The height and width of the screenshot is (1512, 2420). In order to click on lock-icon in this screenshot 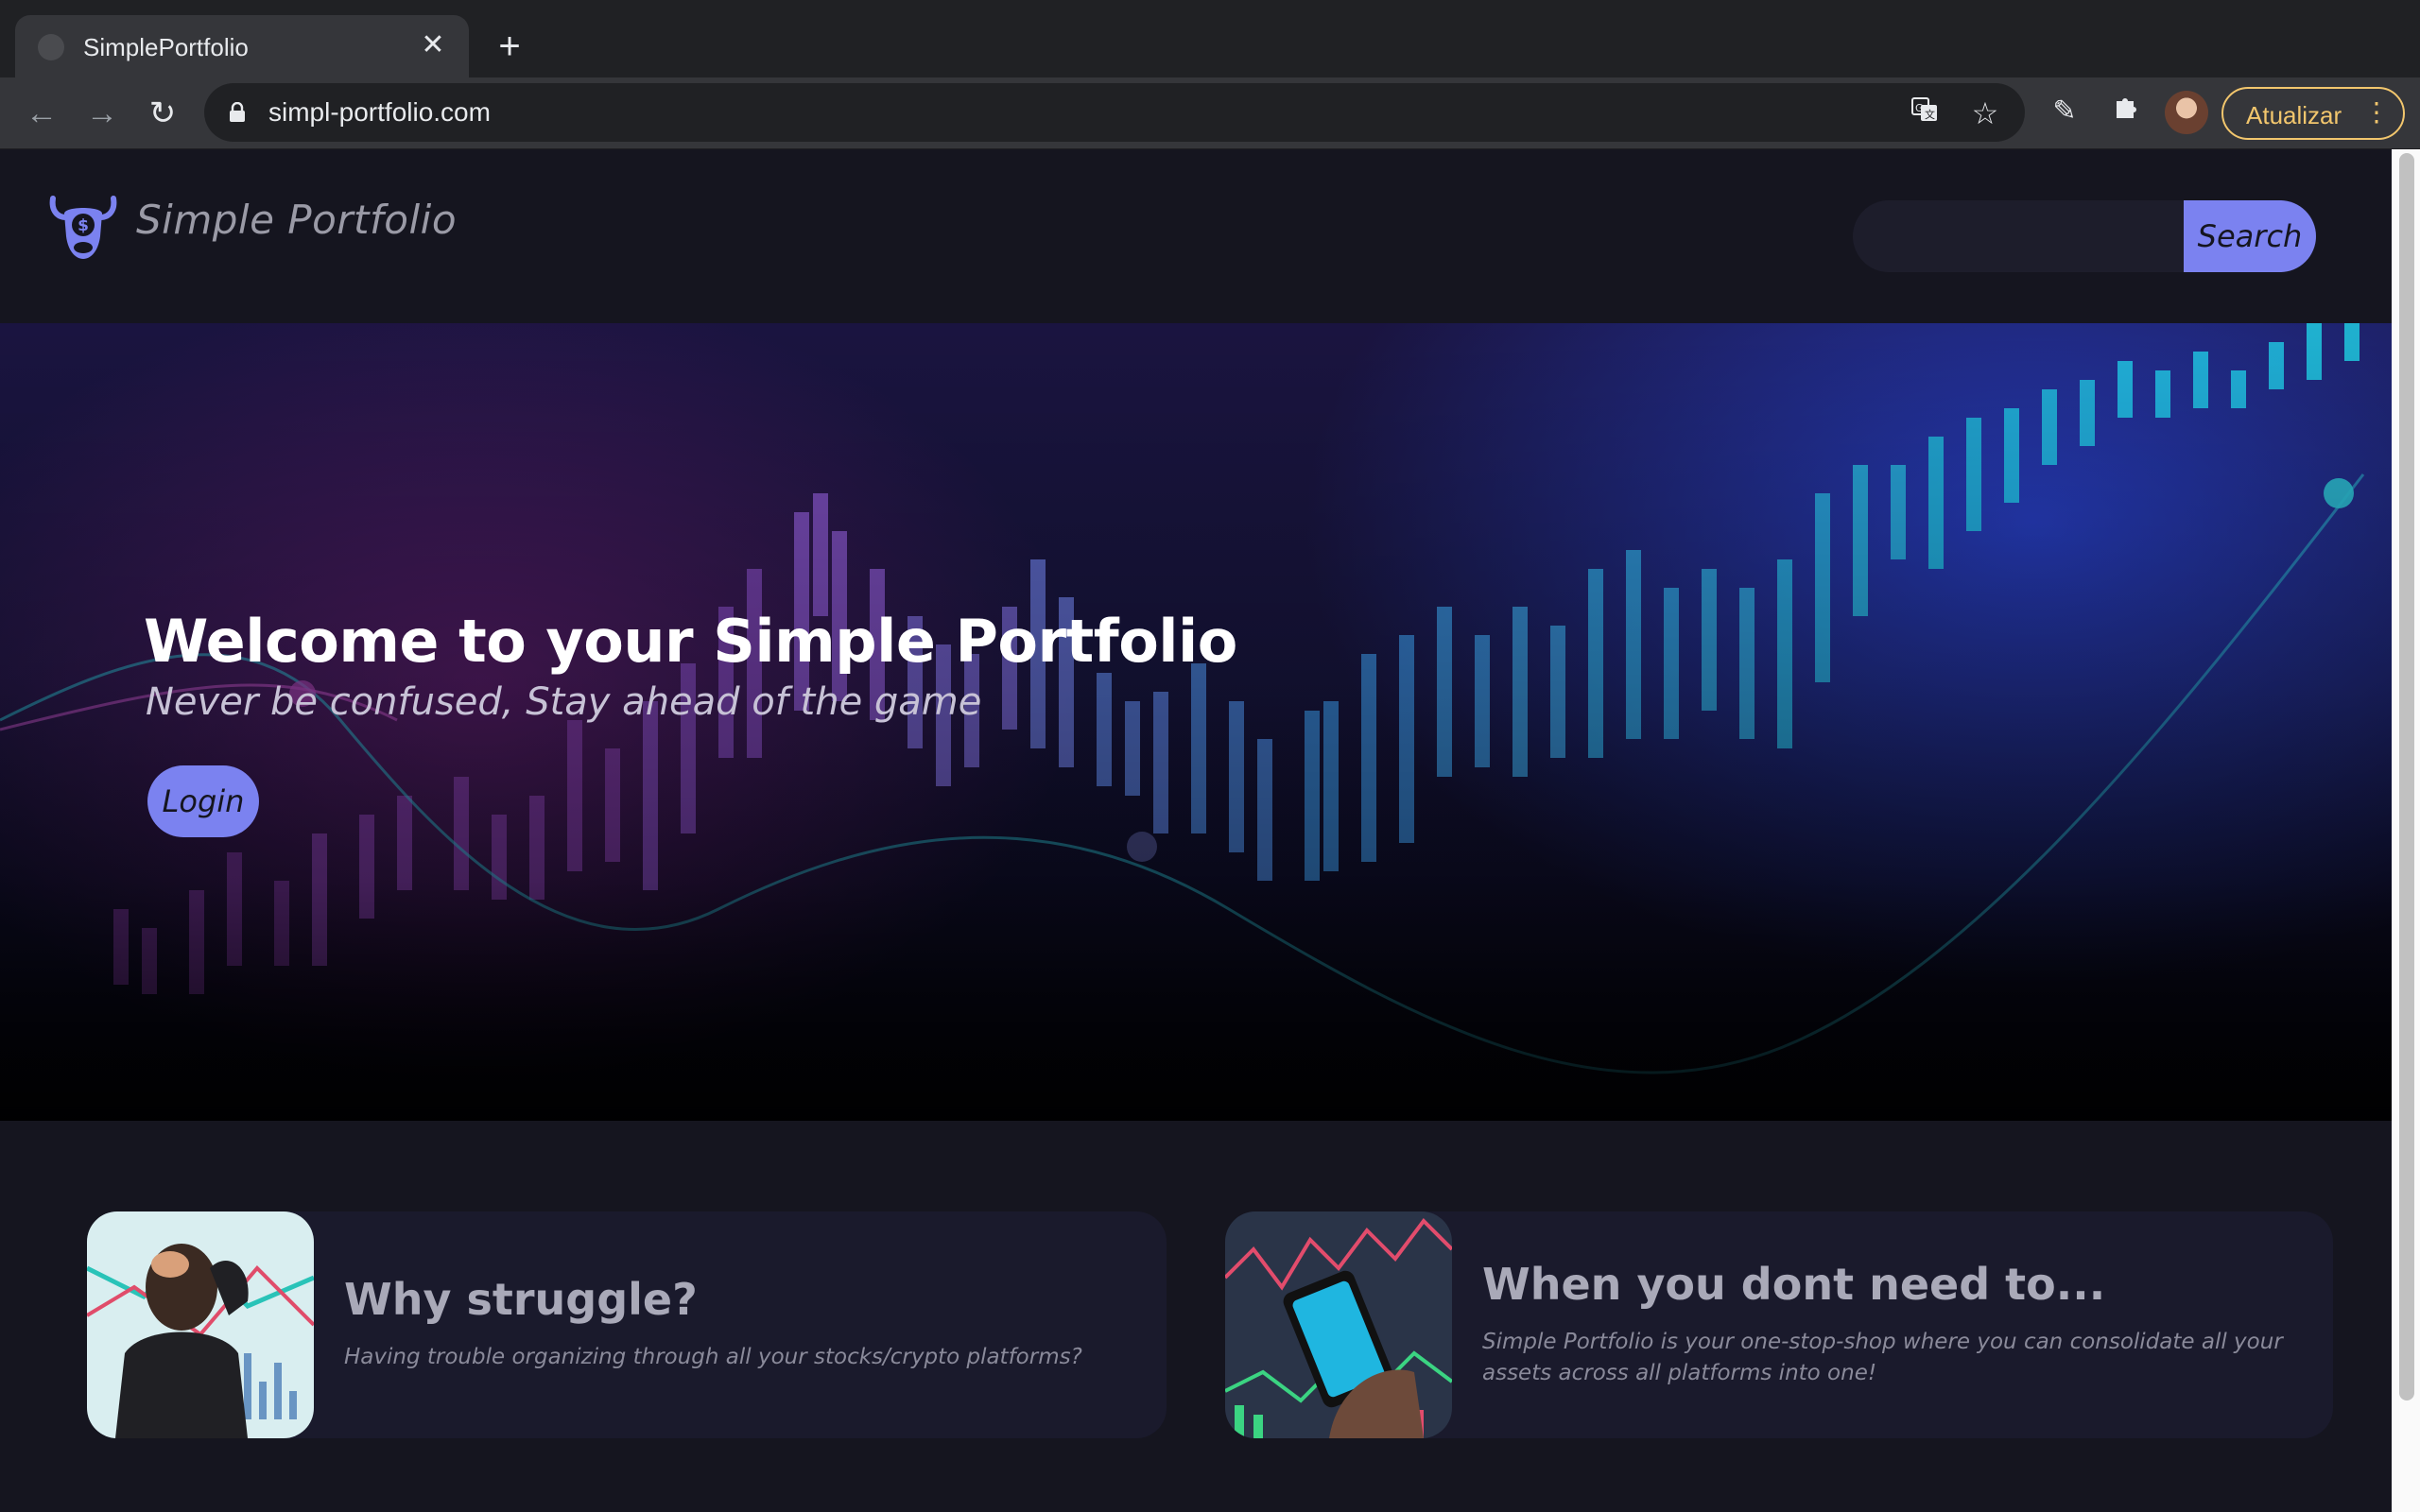, I will do `click(237, 112)`.